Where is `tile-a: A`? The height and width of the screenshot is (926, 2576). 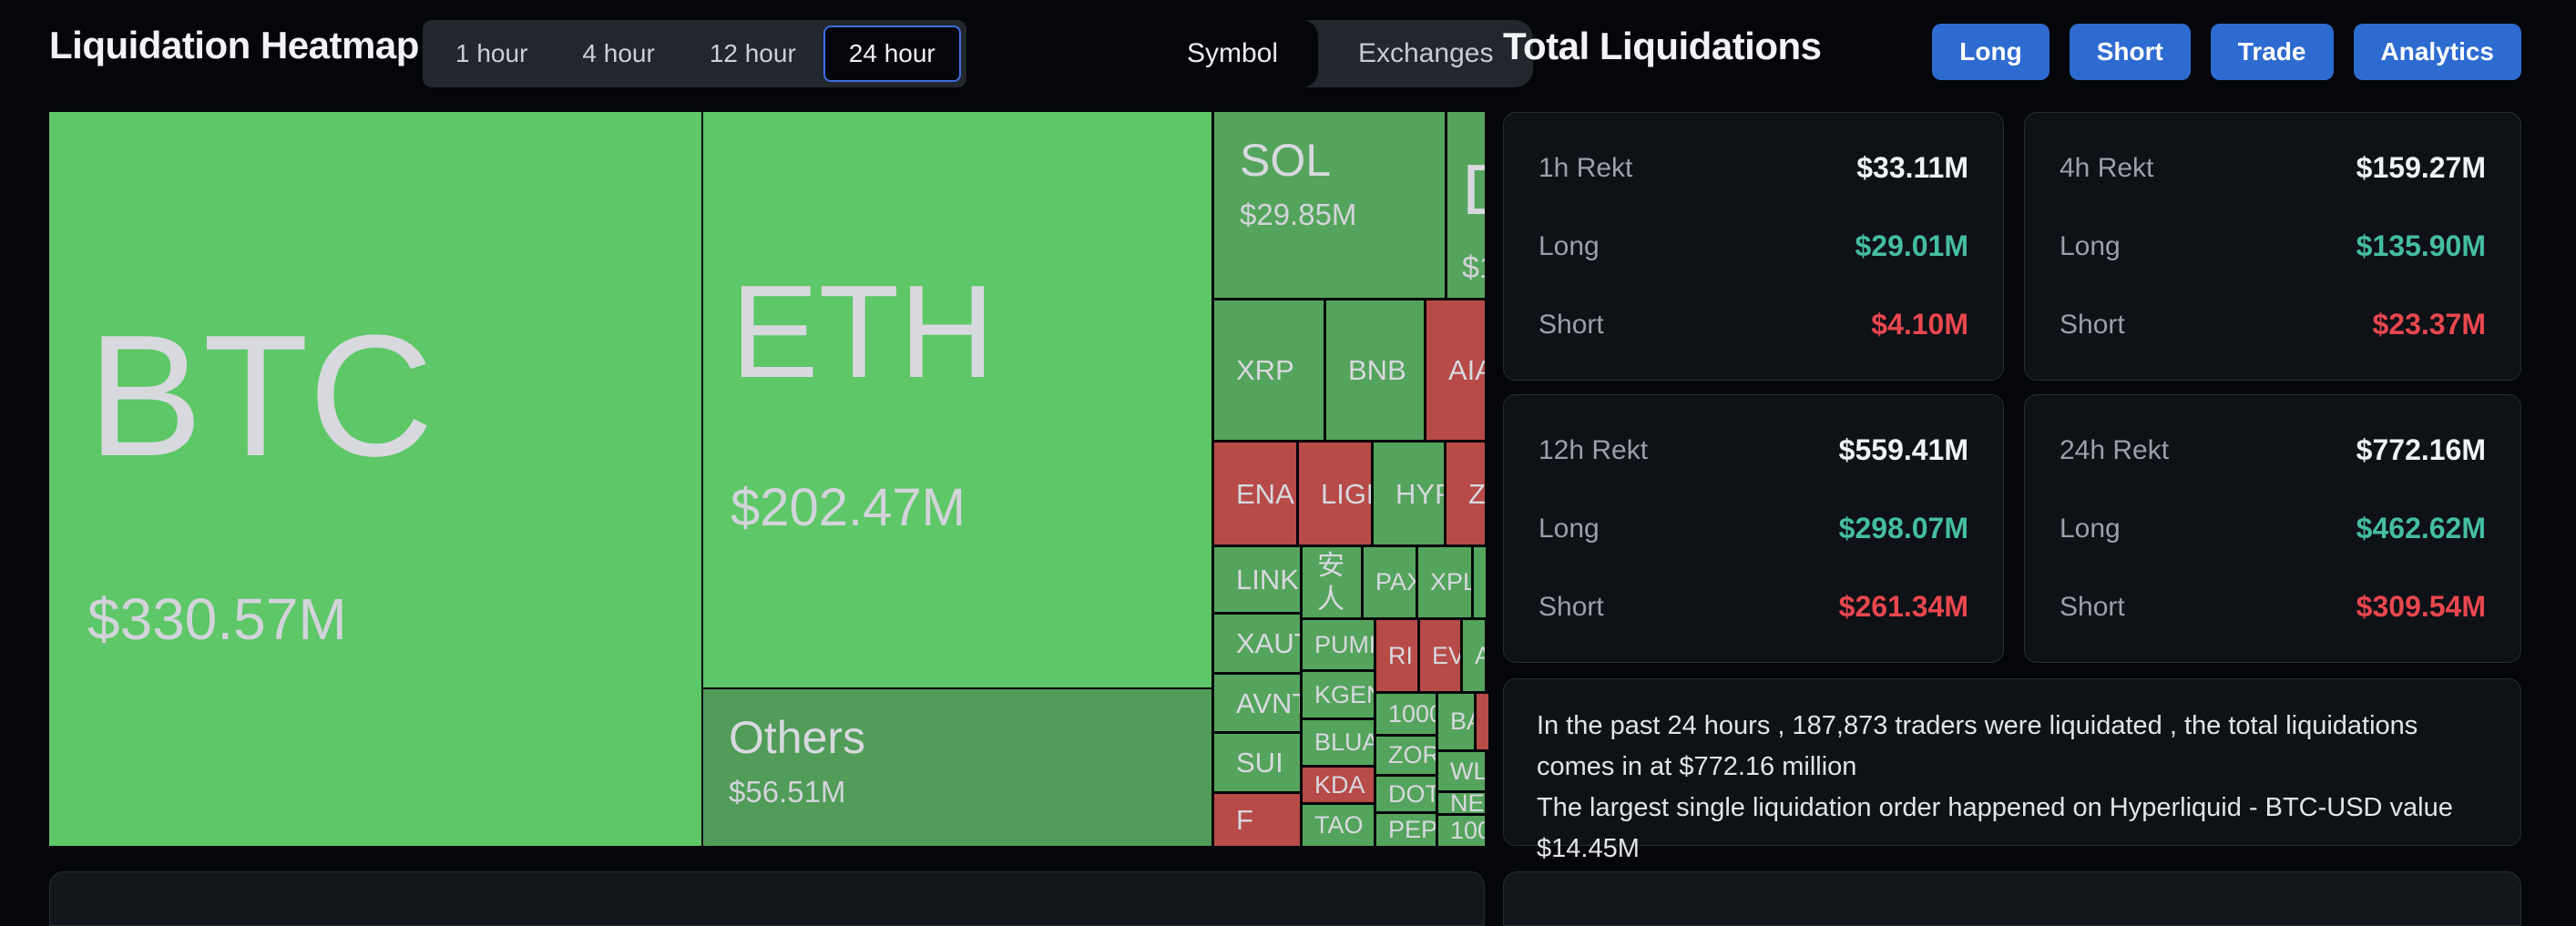
tile-a: A is located at coordinates (1474, 655).